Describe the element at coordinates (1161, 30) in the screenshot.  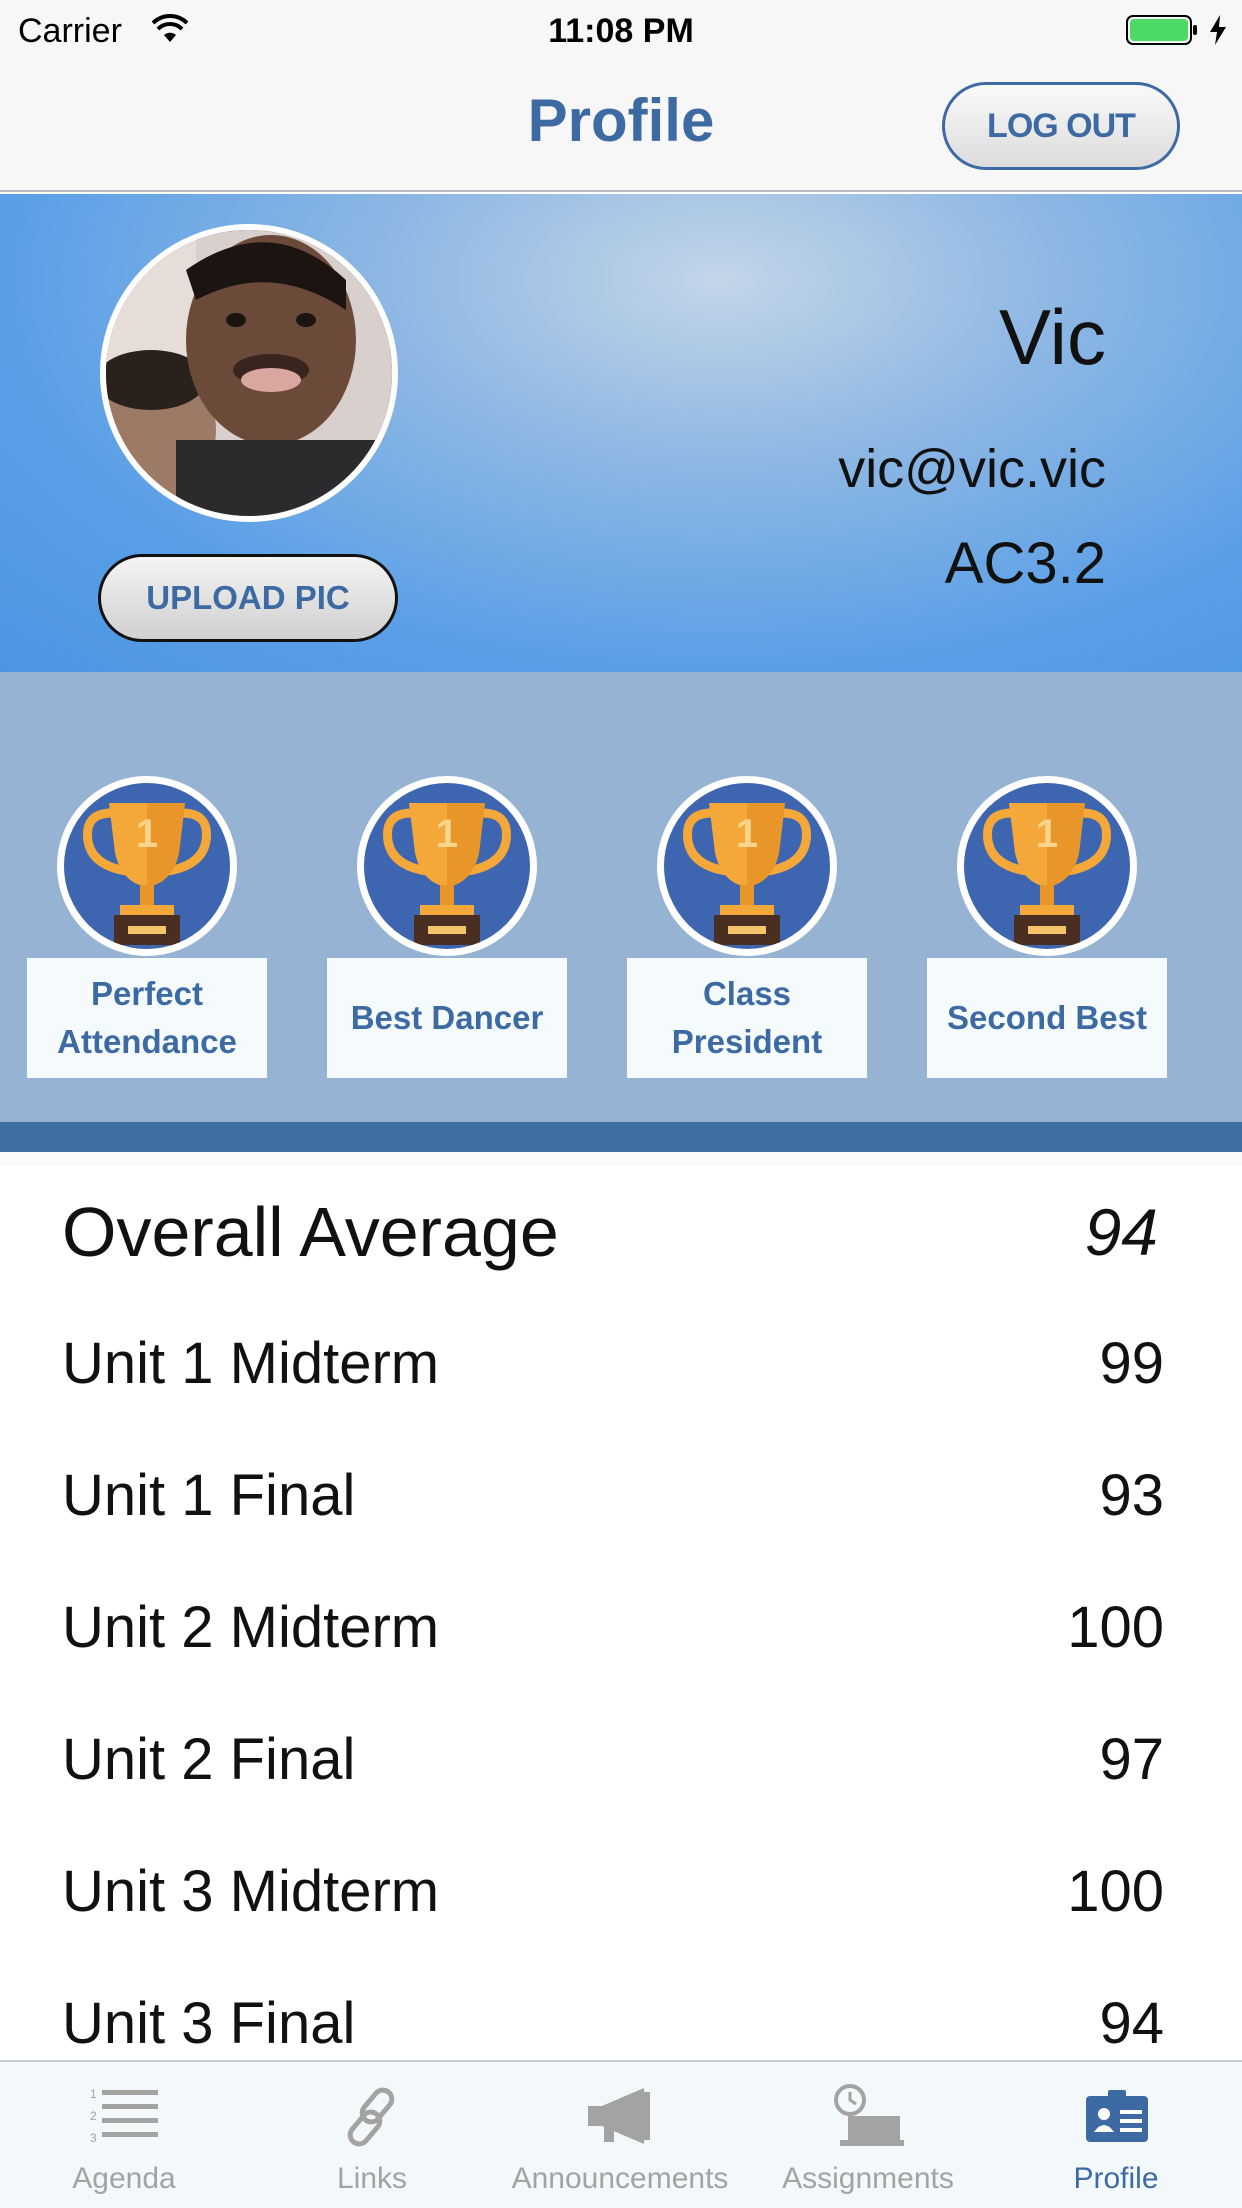
I see `battery-icon` at that location.